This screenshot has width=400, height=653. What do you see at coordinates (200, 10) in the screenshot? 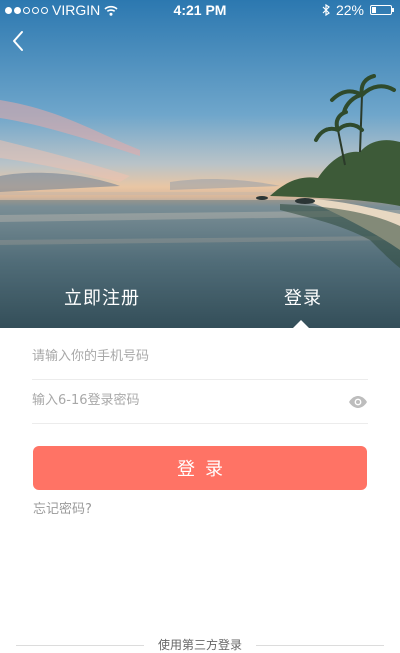
I see `status-bar: VIRGIN 4:21 PM 22%` at bounding box center [200, 10].